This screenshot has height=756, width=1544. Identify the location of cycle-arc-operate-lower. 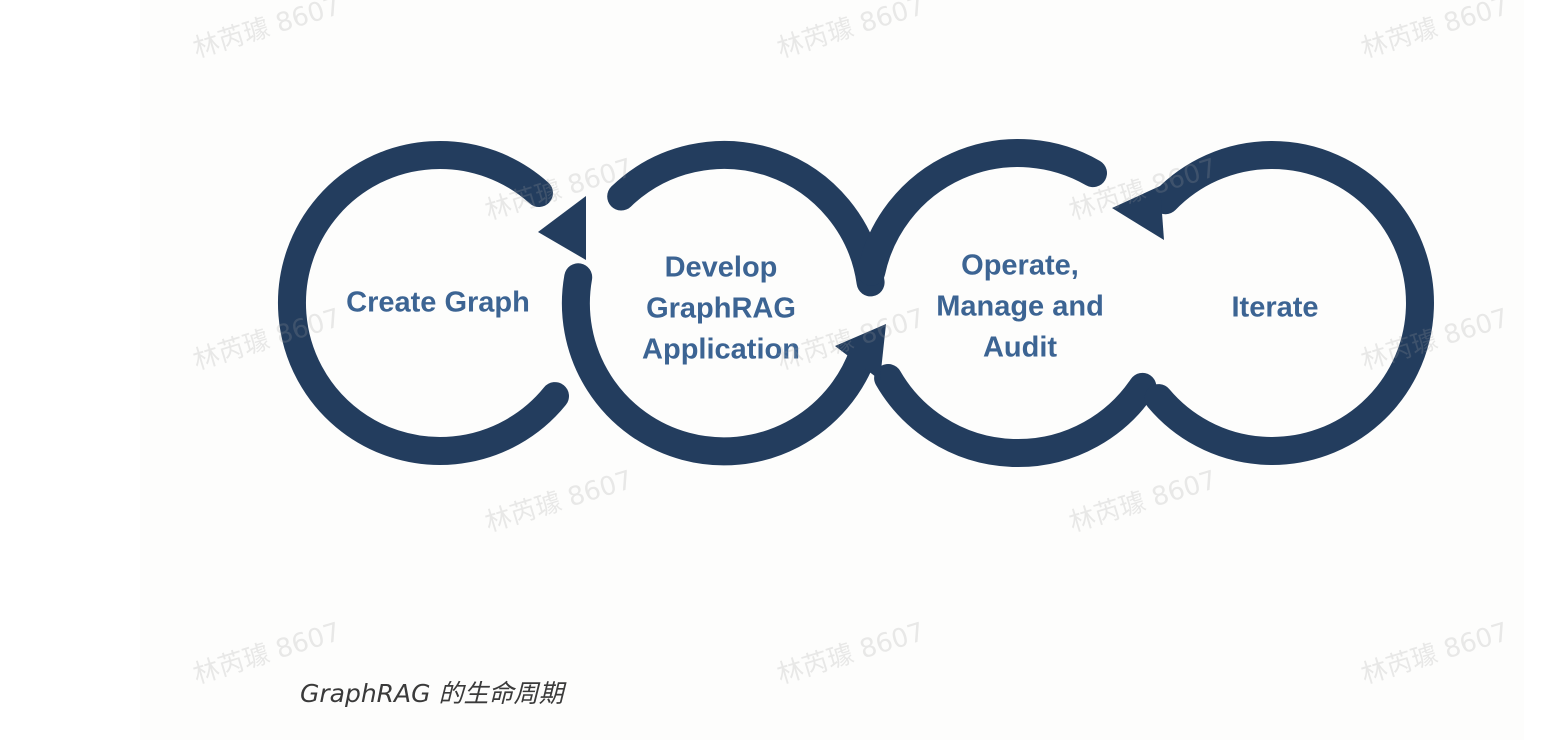
(1015, 415).